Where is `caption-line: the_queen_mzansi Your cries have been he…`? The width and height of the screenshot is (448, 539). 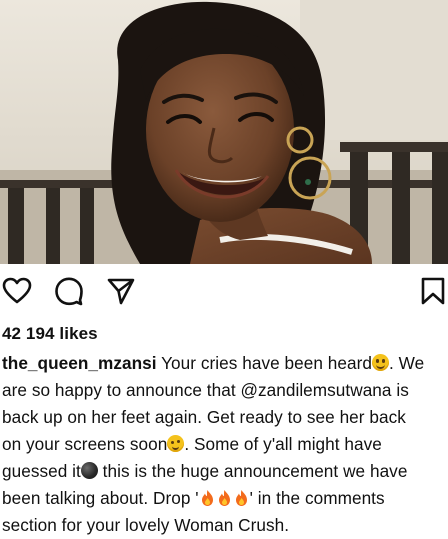 caption-line: the_queen_mzansi Your cries have been he… is located at coordinates (224, 363).